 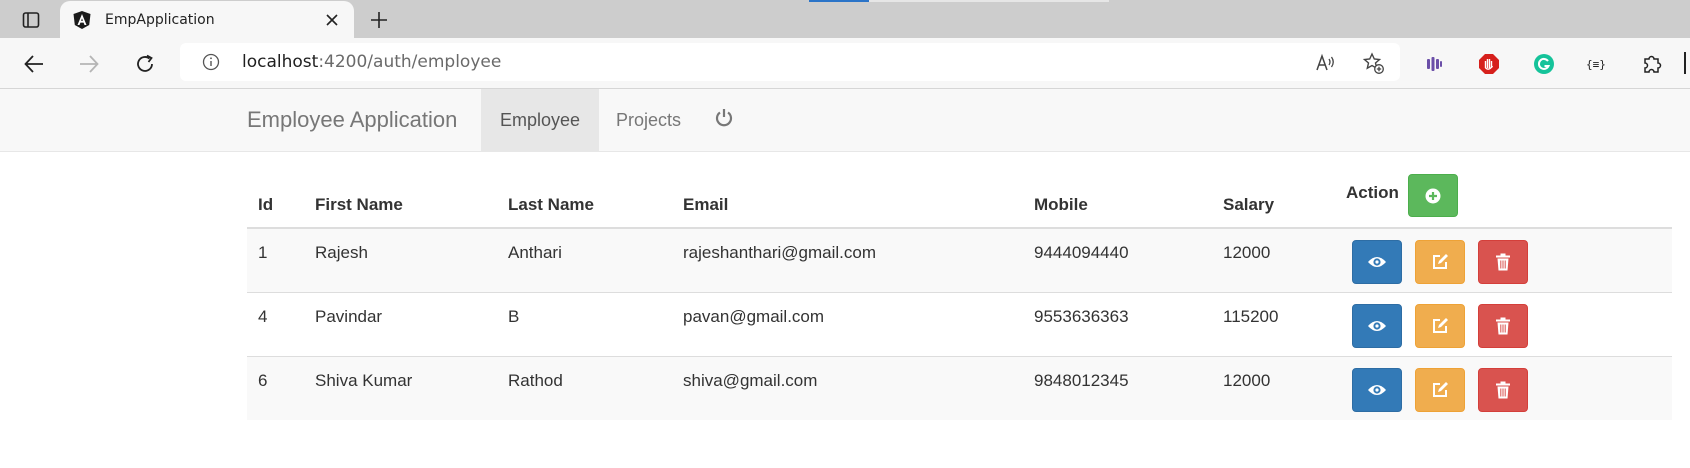 I want to click on app-navbar: Employee Application Employee Projects, so click(x=845, y=120).